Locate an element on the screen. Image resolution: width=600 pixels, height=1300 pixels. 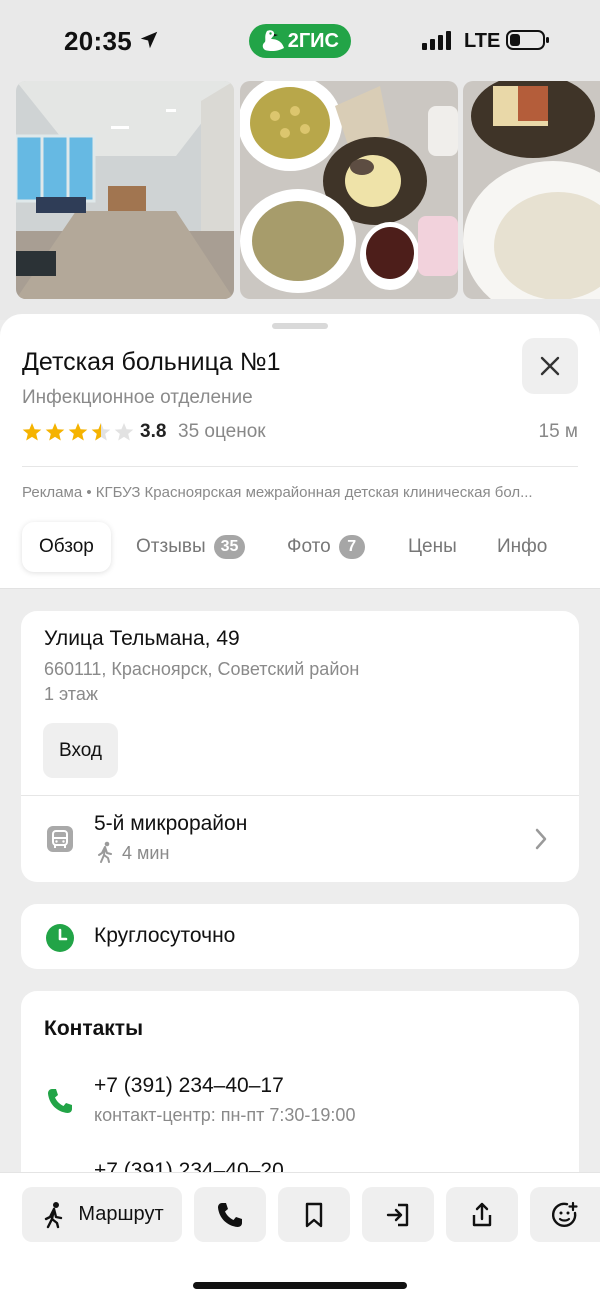
tab-label: Инфо is located at coordinates (522, 546).